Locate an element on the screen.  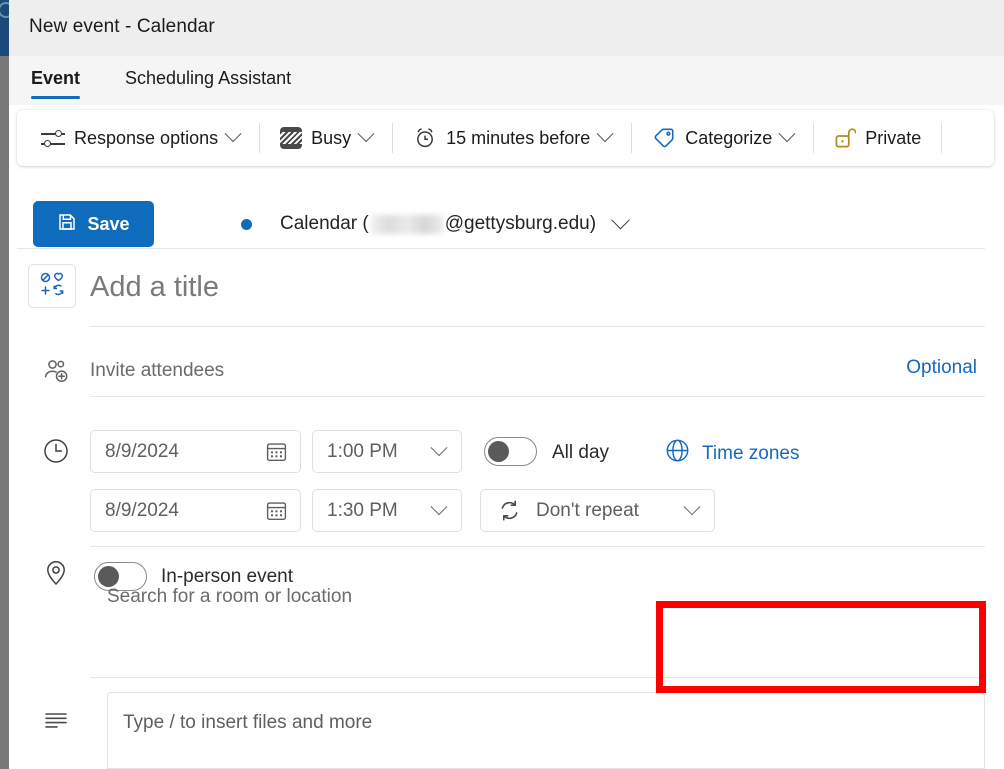
reminder-button: 15 minutes before is located at coordinates (512, 138).